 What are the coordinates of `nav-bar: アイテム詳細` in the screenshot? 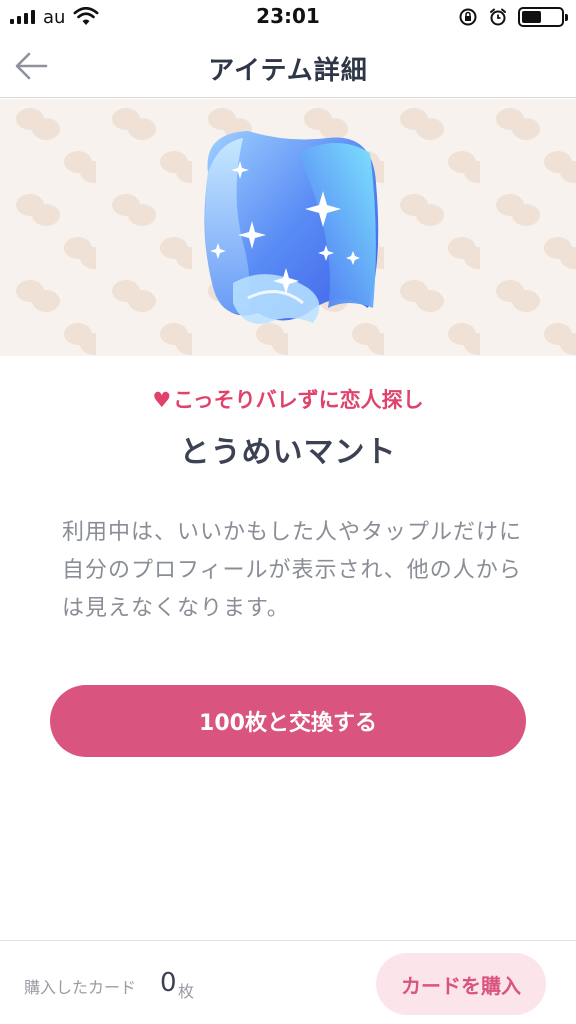 It's located at (288, 66).